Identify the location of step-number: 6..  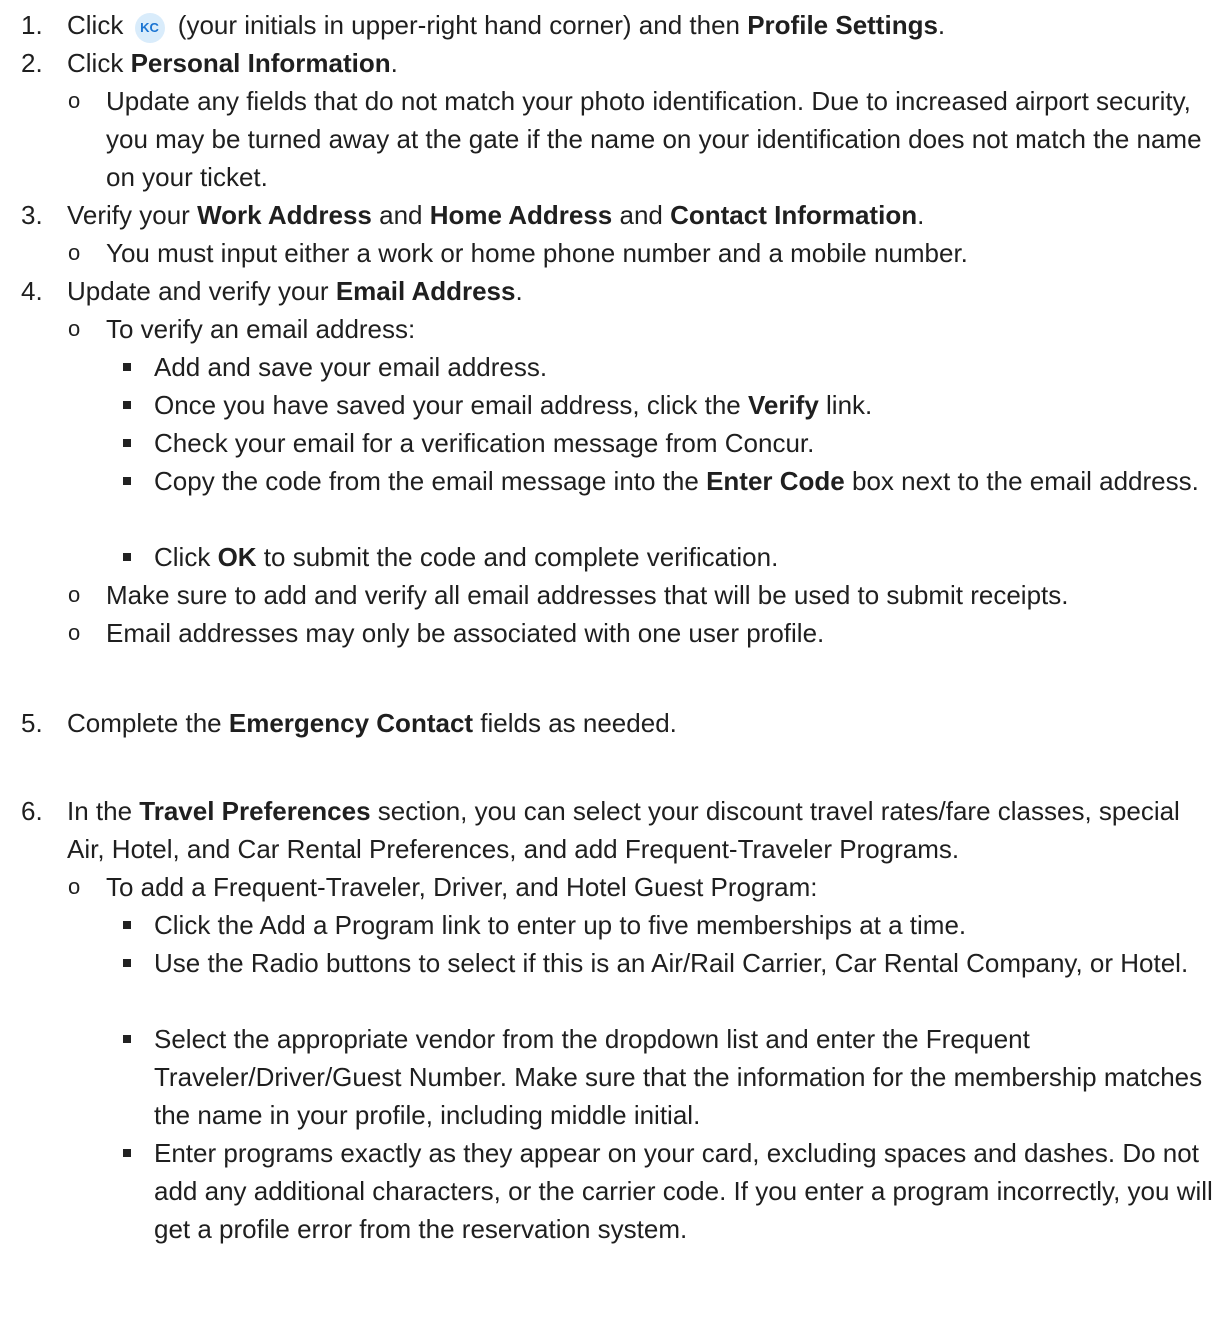
(32, 811).